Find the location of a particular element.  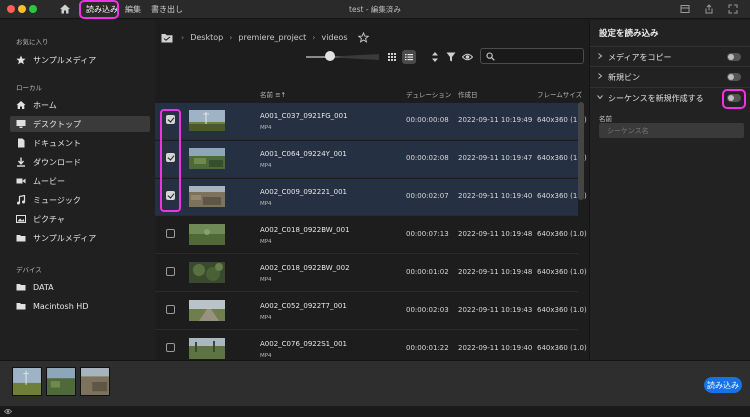

breadcrumb-desktop: Desktop is located at coordinates (206, 37).